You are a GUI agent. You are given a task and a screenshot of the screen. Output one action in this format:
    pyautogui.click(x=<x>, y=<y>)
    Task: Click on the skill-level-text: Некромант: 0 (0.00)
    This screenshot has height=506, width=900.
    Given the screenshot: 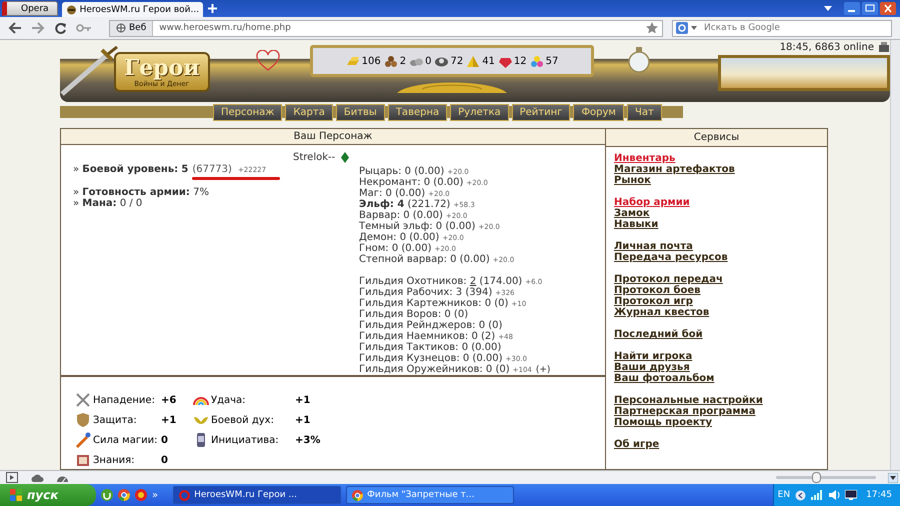 What is the action you would take?
    pyautogui.click(x=411, y=182)
    